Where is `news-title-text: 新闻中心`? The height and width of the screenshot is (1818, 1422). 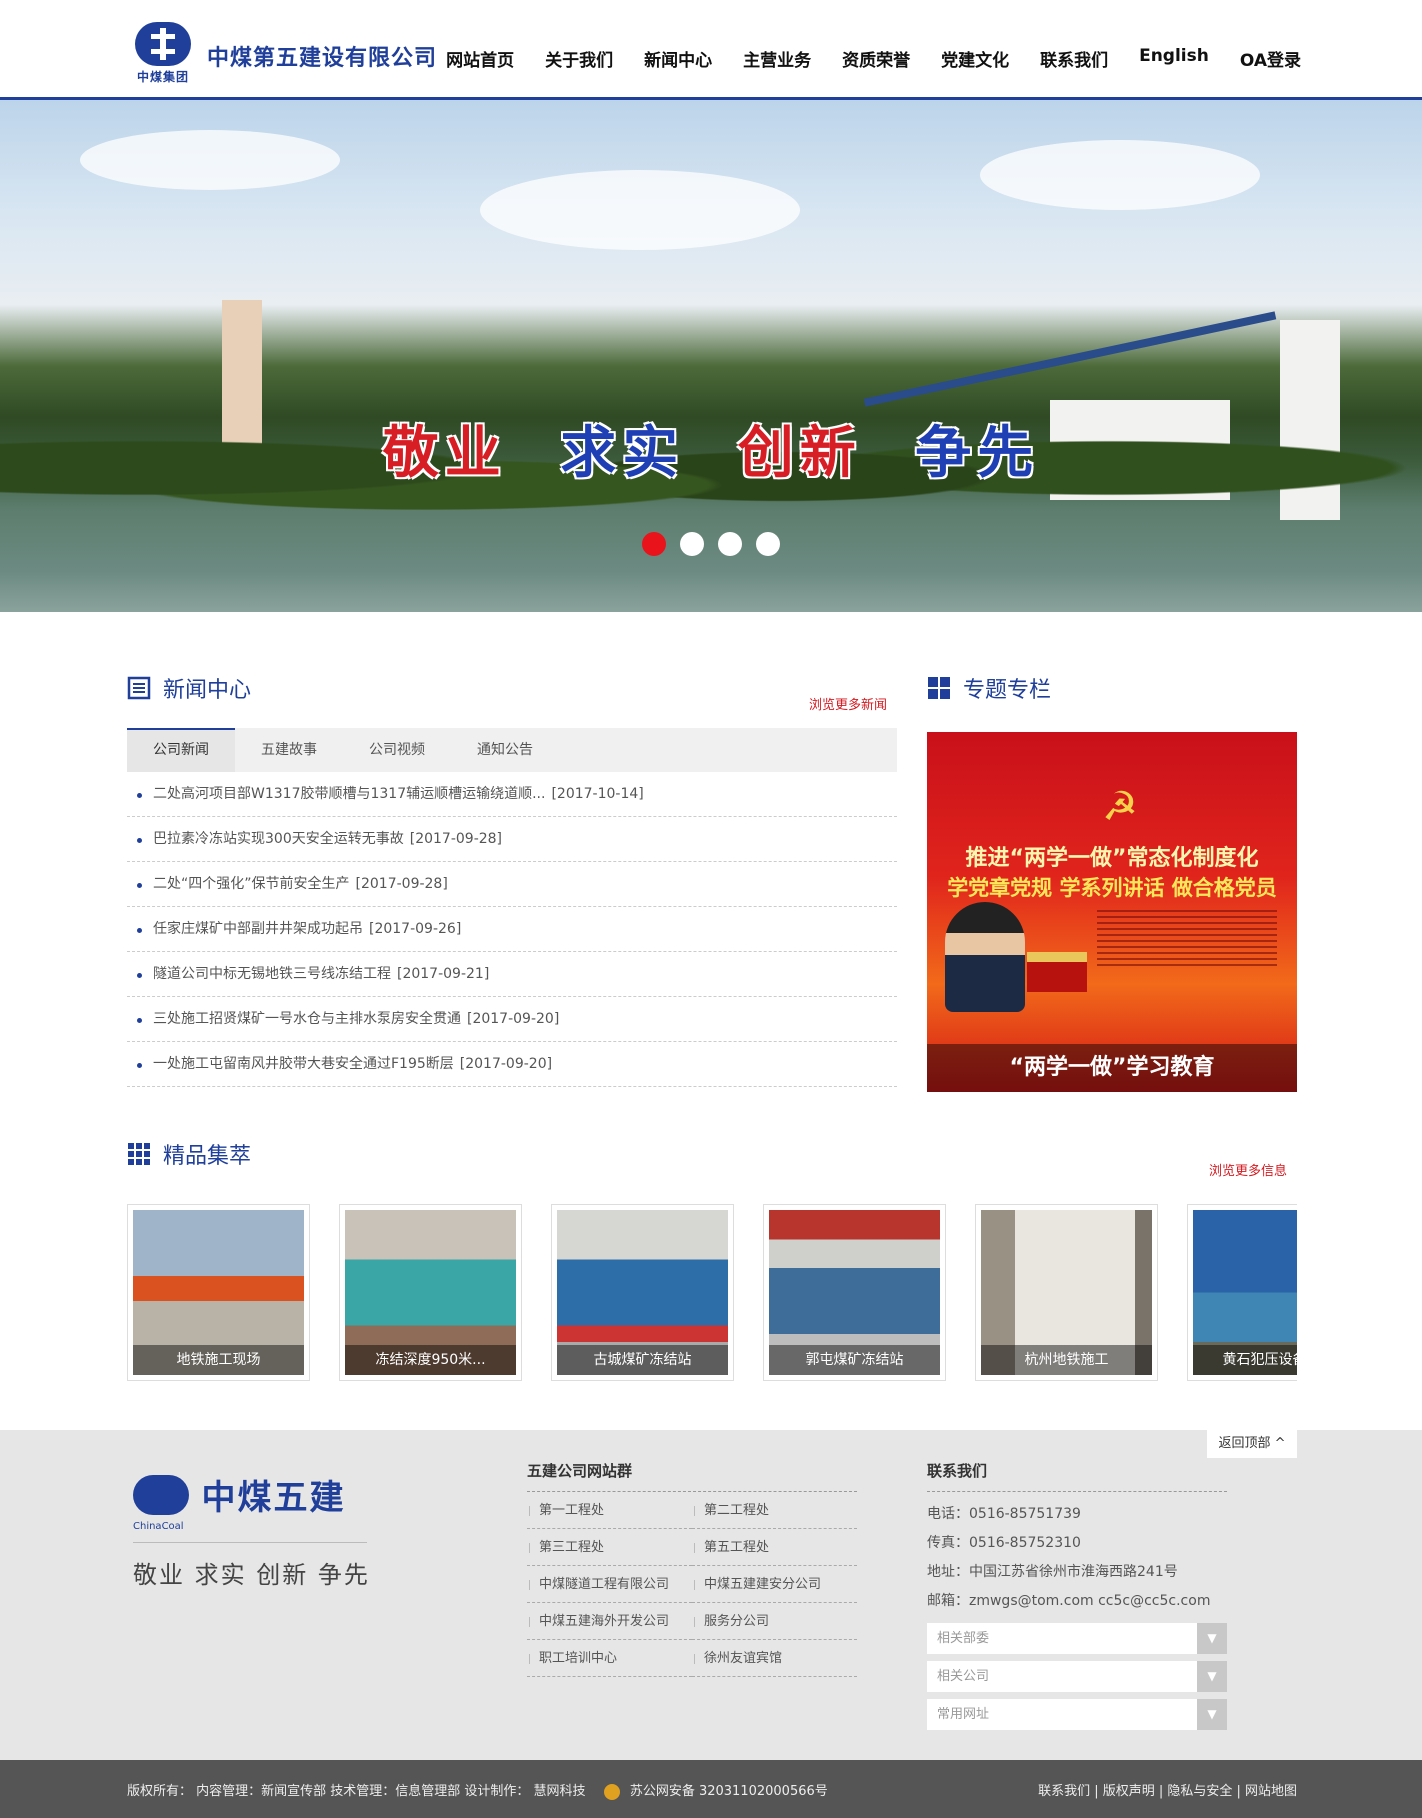 news-title-text: 新闻中心 is located at coordinates (207, 690).